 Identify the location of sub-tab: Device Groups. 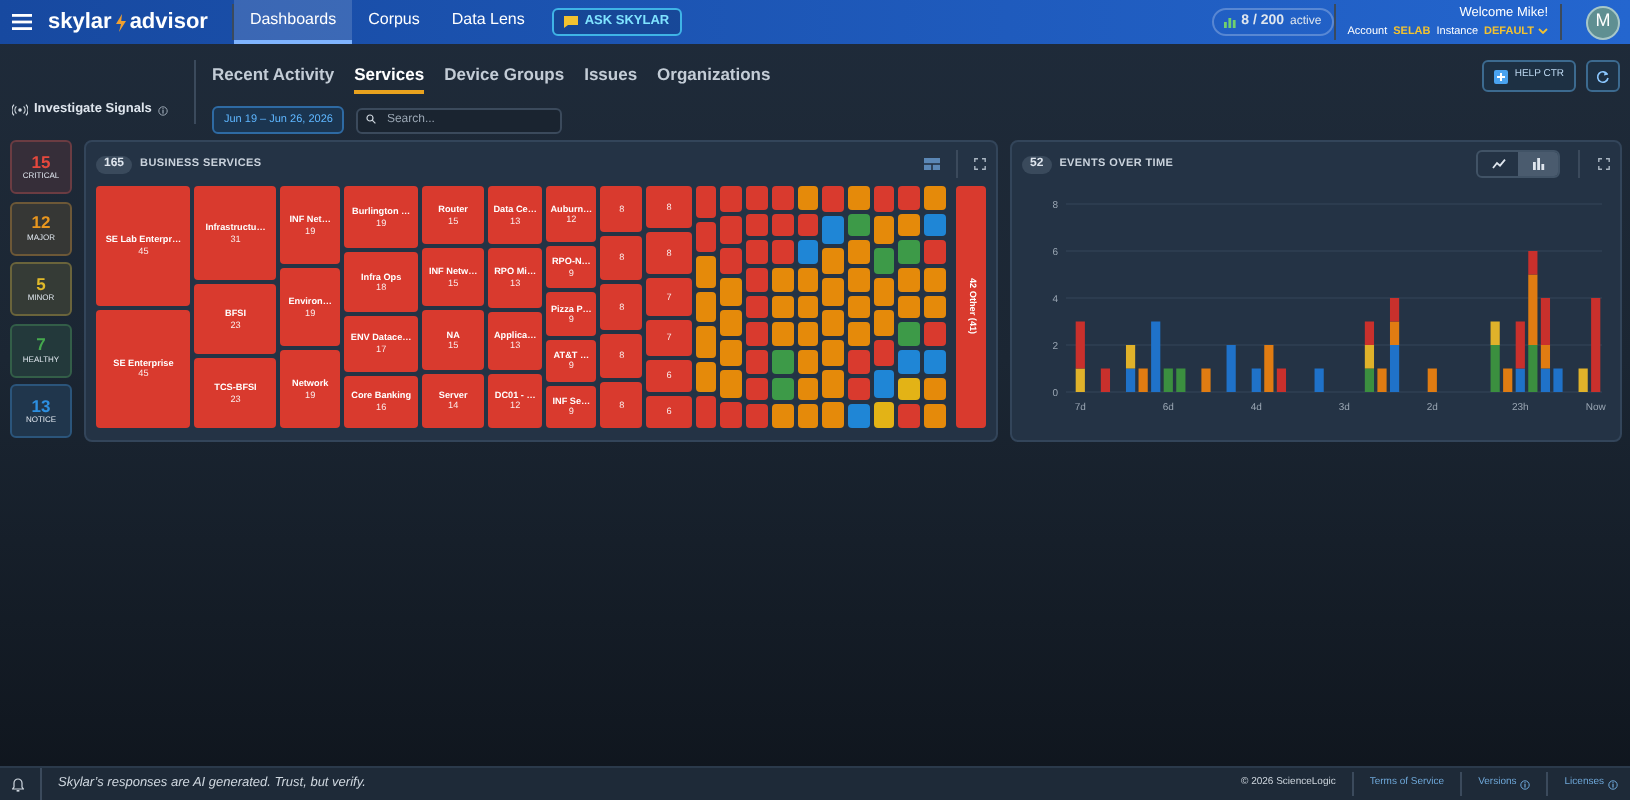
(504, 78).